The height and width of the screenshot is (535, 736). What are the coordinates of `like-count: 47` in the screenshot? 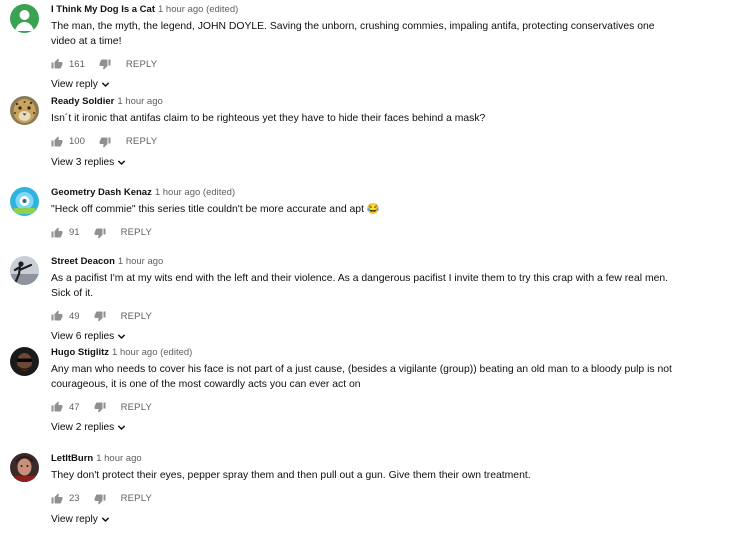 It's located at (74, 407).